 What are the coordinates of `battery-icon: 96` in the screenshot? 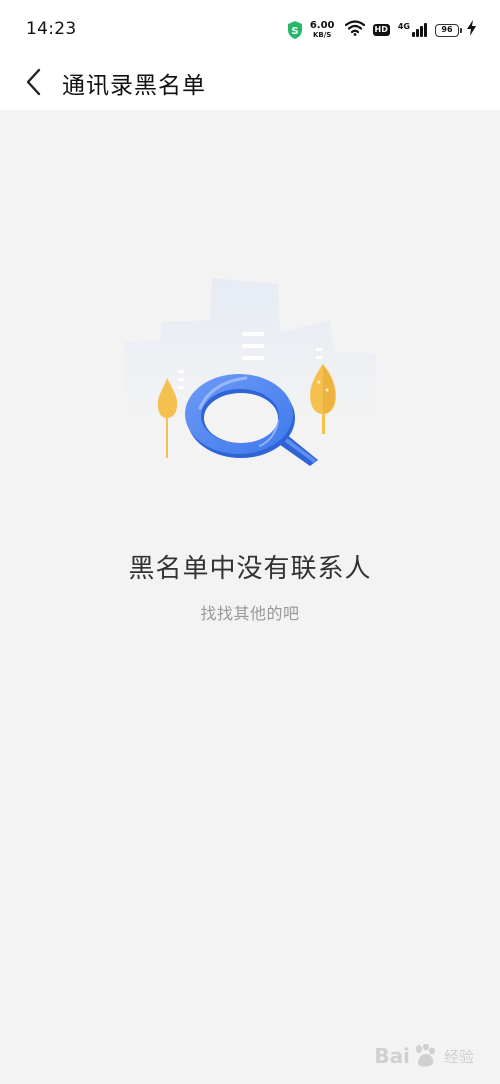 It's located at (448, 30).